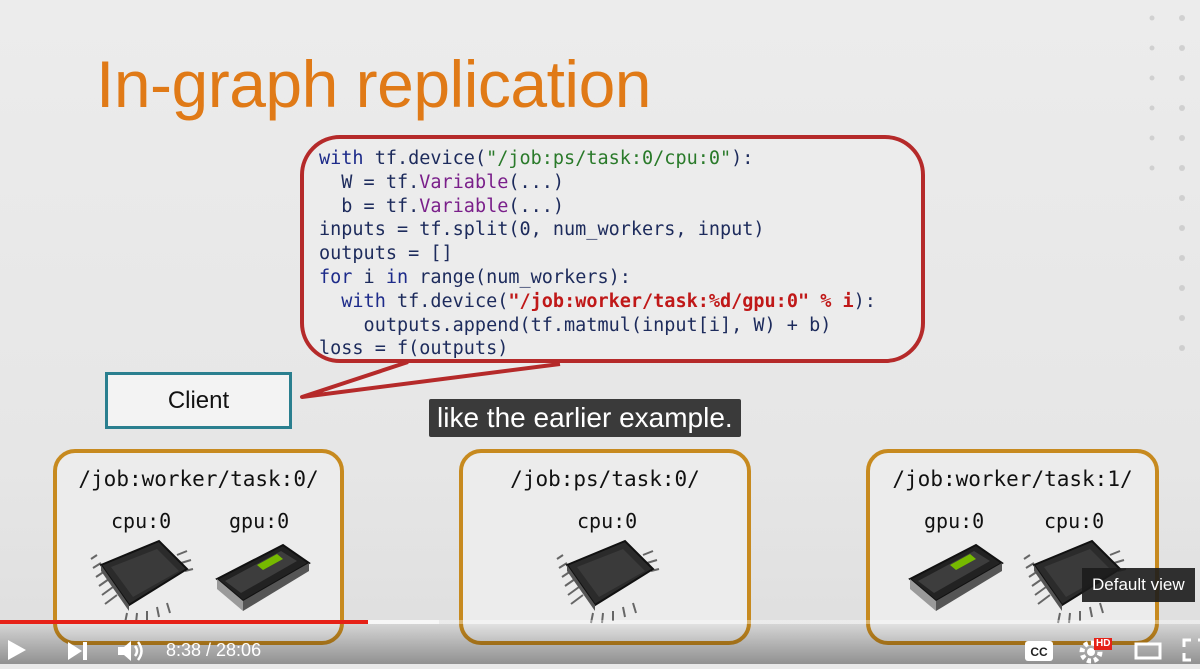 This screenshot has width=1200, height=669. I want to click on client-box: Client, so click(198, 400).